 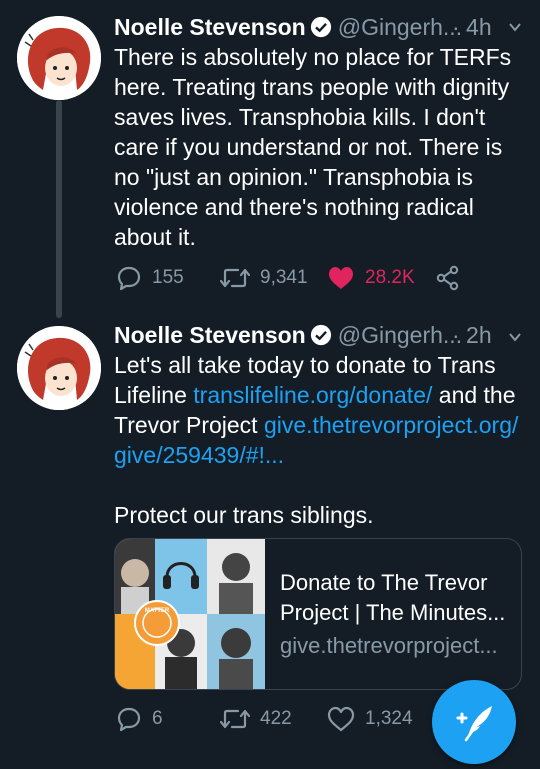 I want to click on badge-text: MATTER, so click(x=157, y=611).